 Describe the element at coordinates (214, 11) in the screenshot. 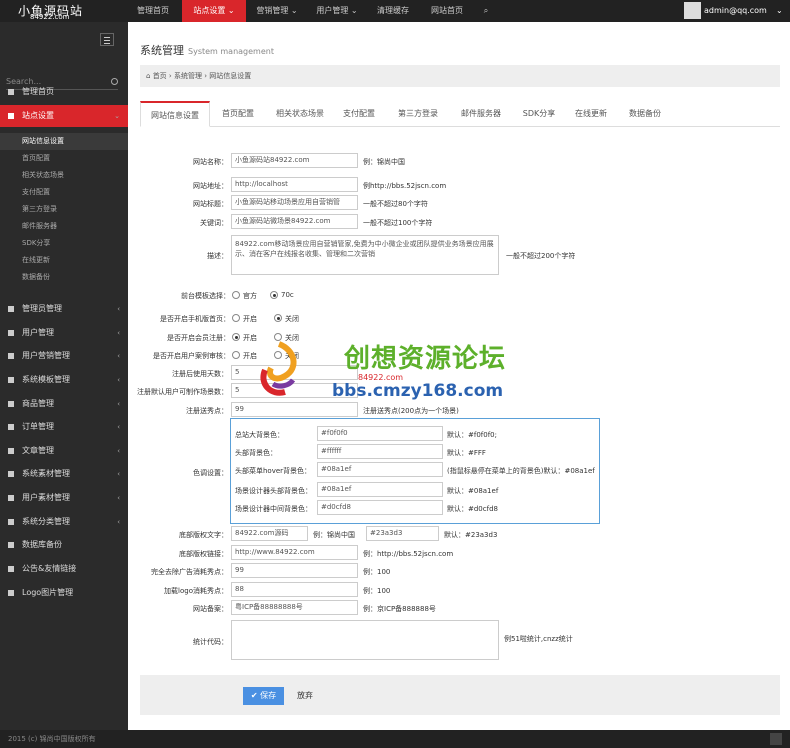

I see `topnav-site-settings: 站点设置 ⌄` at that location.